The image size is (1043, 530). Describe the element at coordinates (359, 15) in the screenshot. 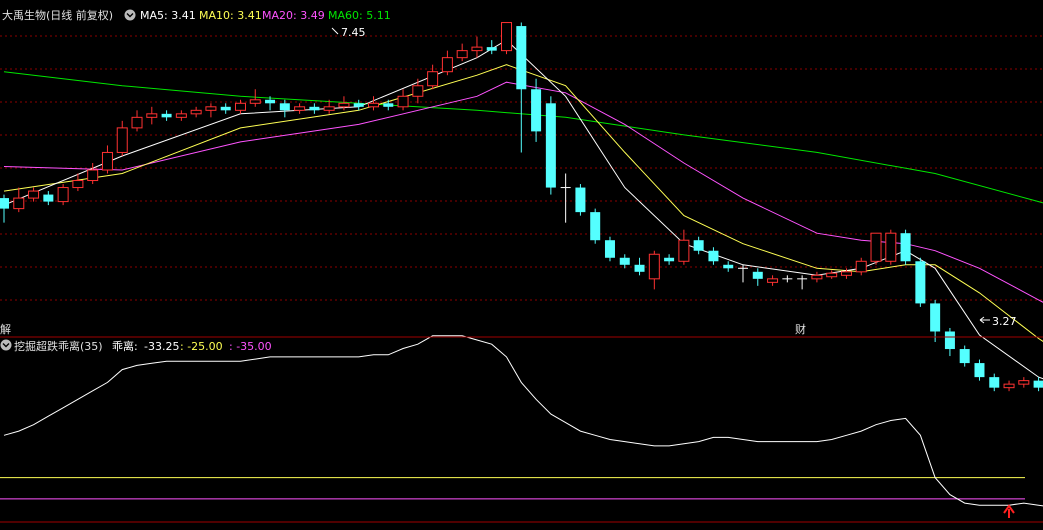

I see `ma60-legend: MA60: 5.11` at that location.